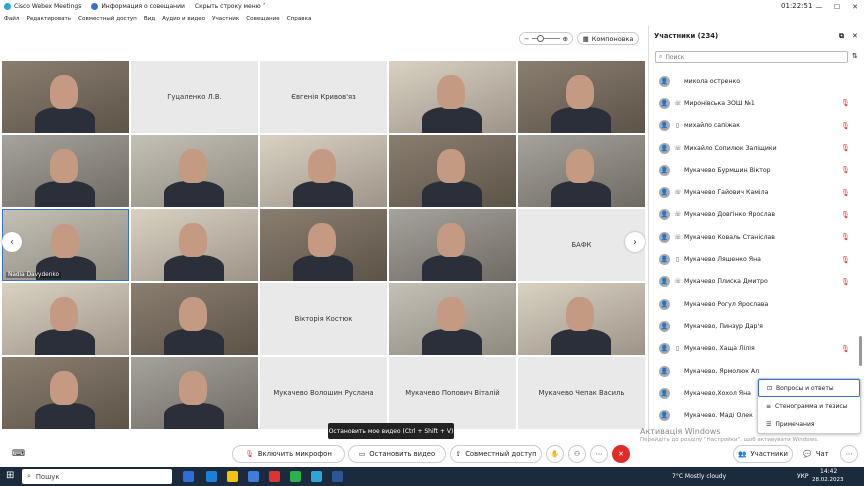 This screenshot has height=486, width=864. Describe the element at coordinates (225, 19) in the screenshot. I see `menu-participant: Участник` at that location.